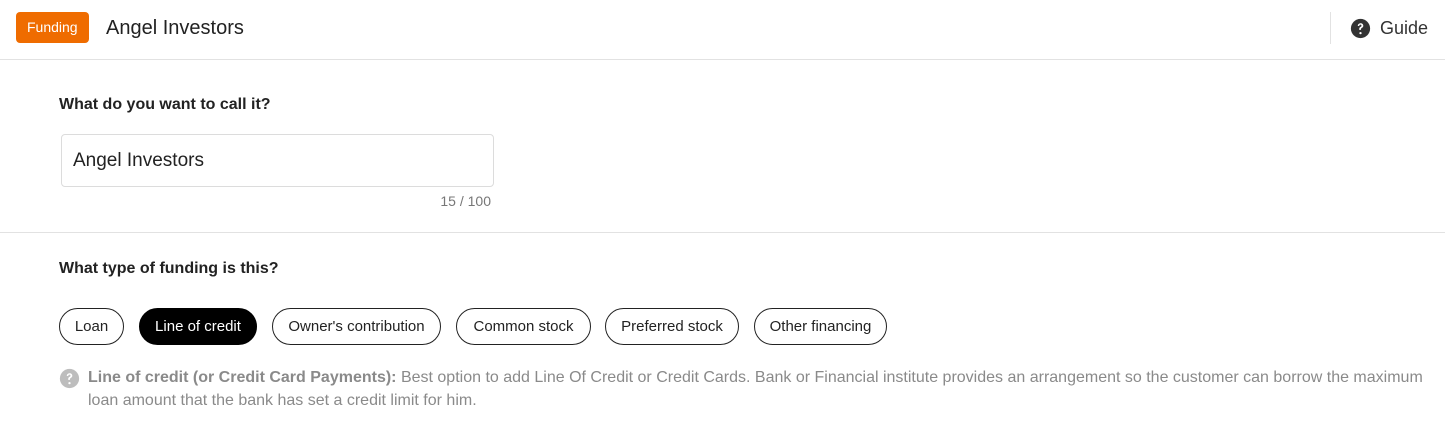 This screenshot has height=426, width=1445. What do you see at coordinates (722, 30) in the screenshot?
I see `top-bar: Funding Angel Investors Guide` at bounding box center [722, 30].